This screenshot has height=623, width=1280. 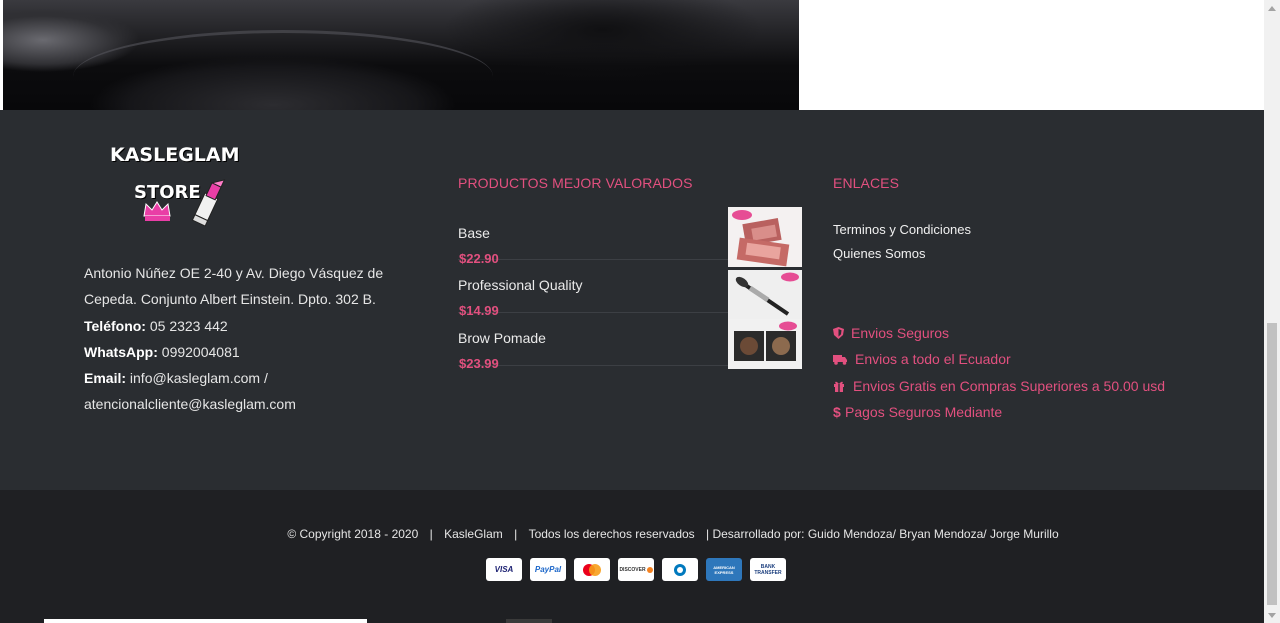 I want to click on product-item: Professional Quality $14.99, so click(x=630, y=290).